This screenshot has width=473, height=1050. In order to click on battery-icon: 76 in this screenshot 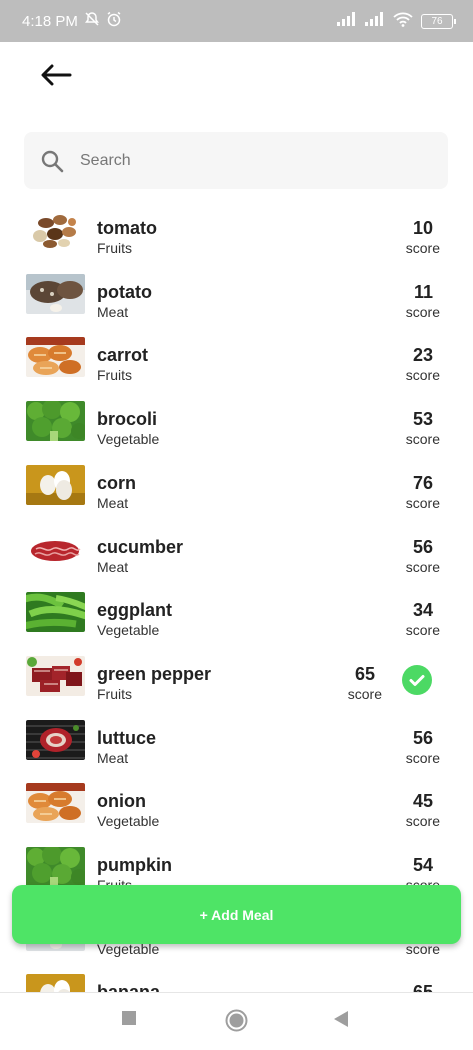, I will do `click(438, 21)`.